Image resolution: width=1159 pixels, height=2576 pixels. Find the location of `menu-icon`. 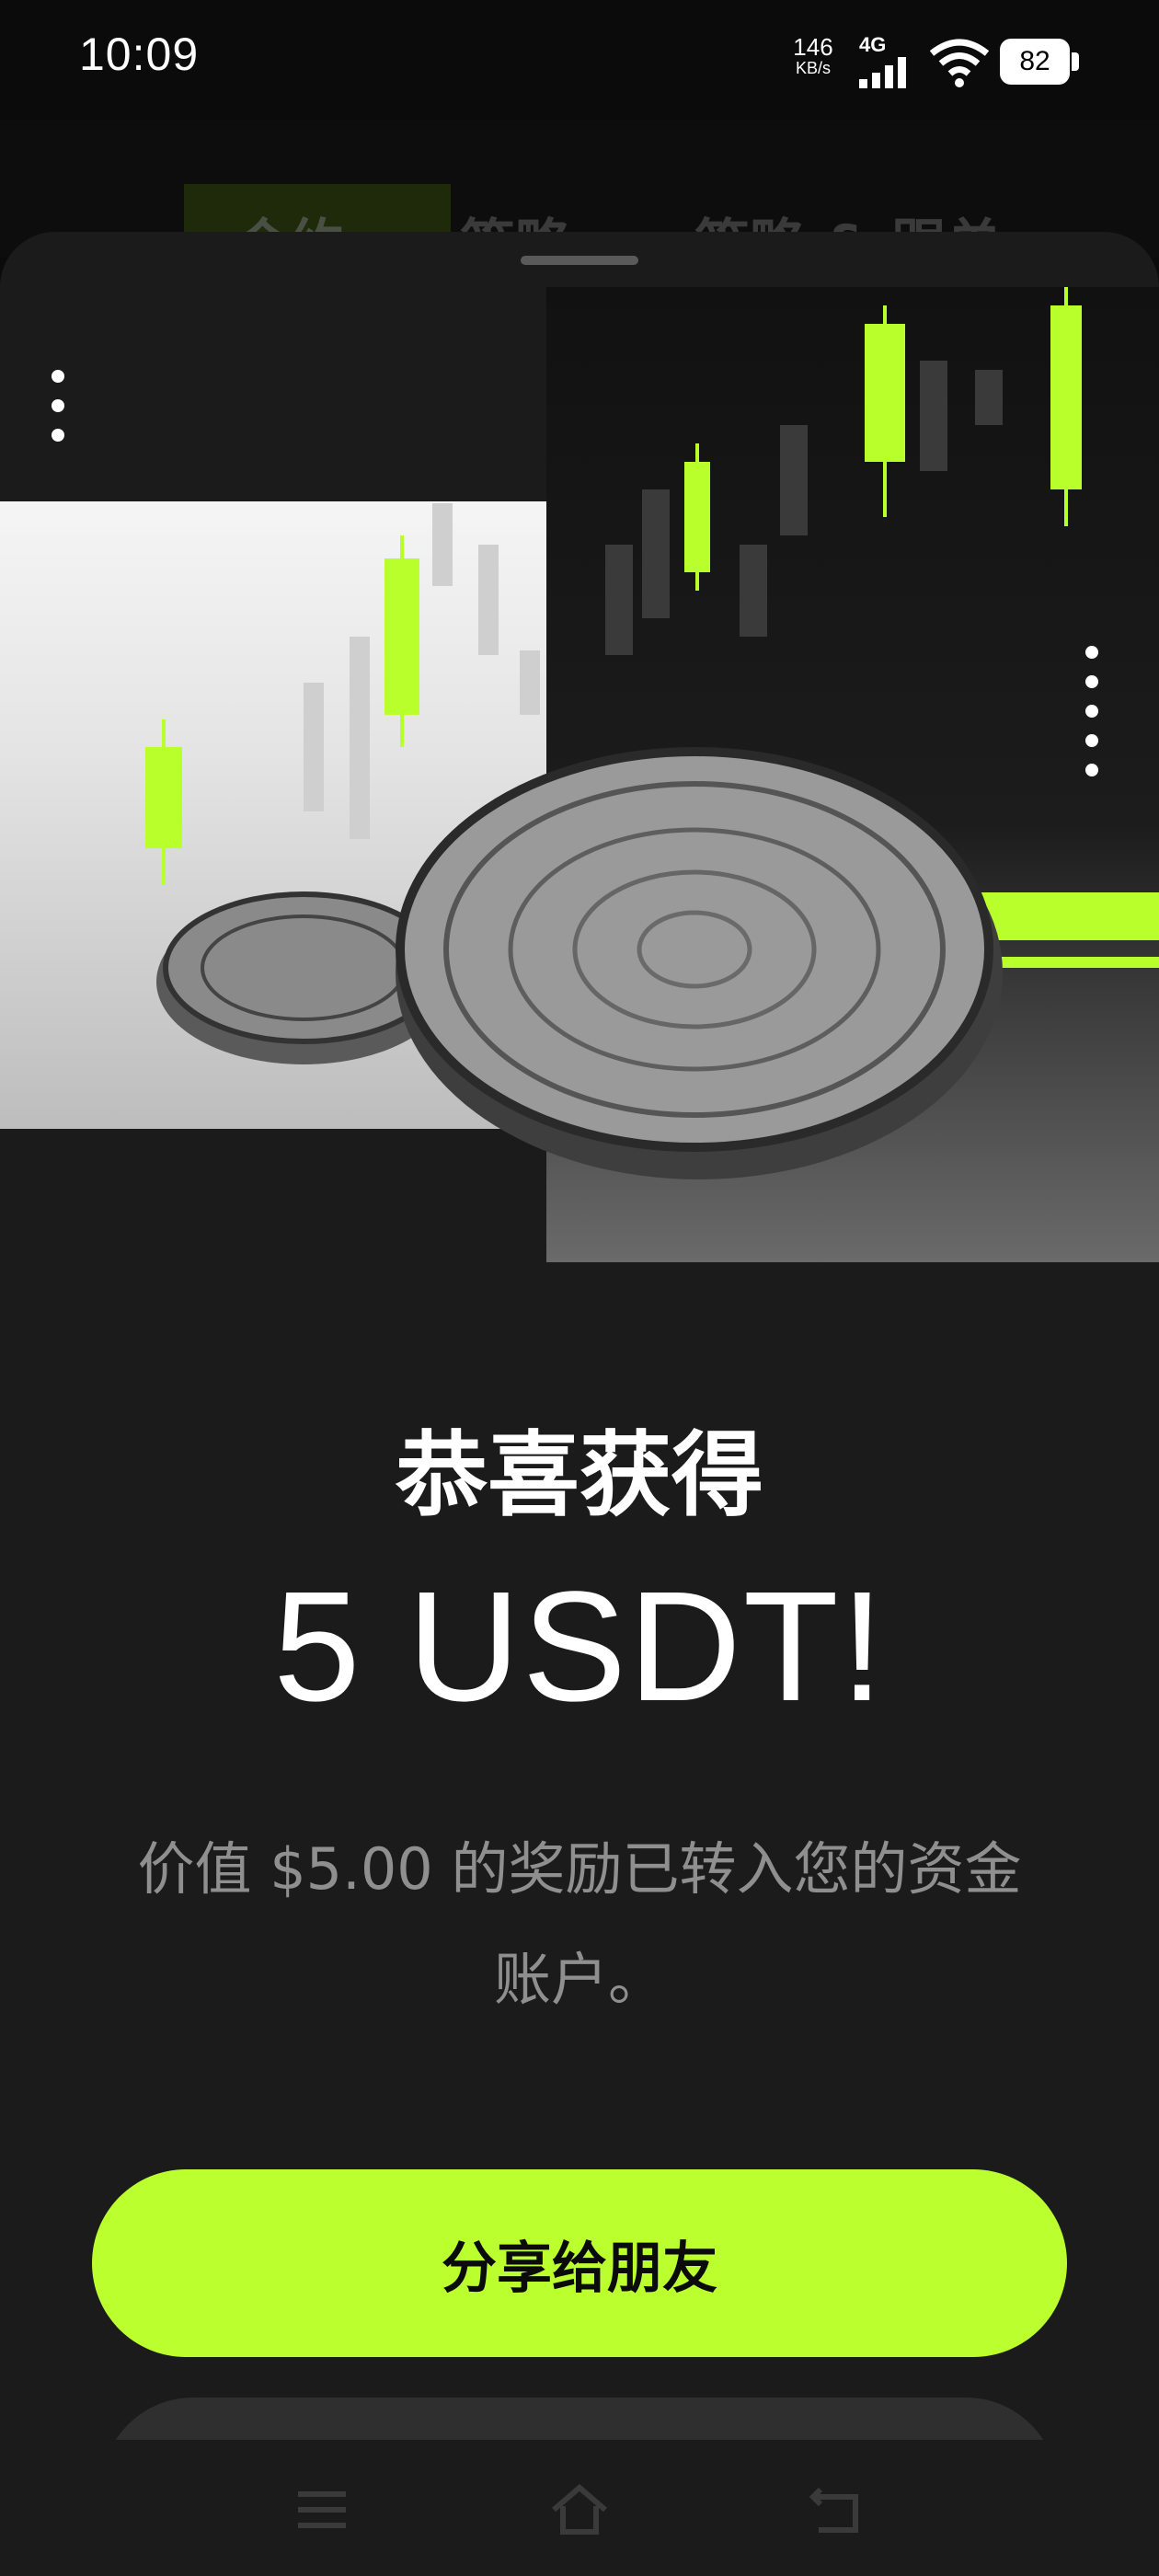

menu-icon is located at coordinates (322, 2509).